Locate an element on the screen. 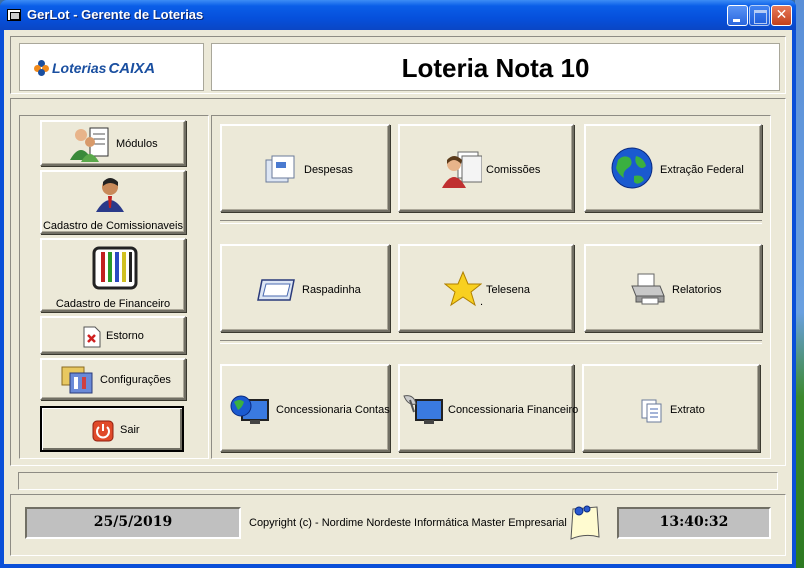  logo-caixa-text: CAIXA is located at coordinates (132, 68).